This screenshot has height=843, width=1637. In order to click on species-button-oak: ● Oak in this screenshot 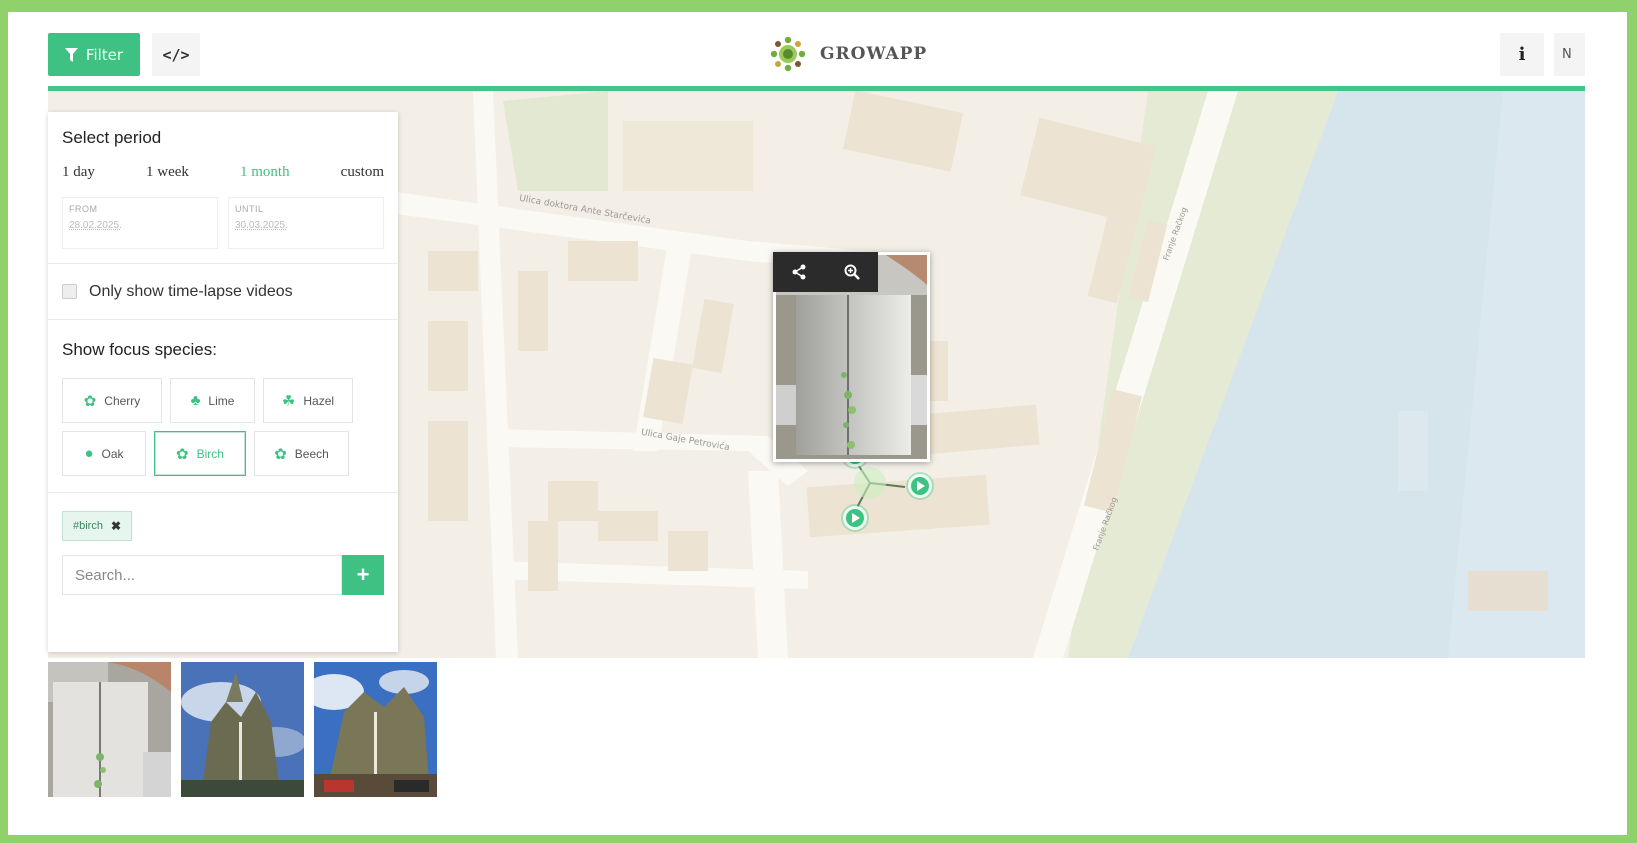, I will do `click(104, 453)`.